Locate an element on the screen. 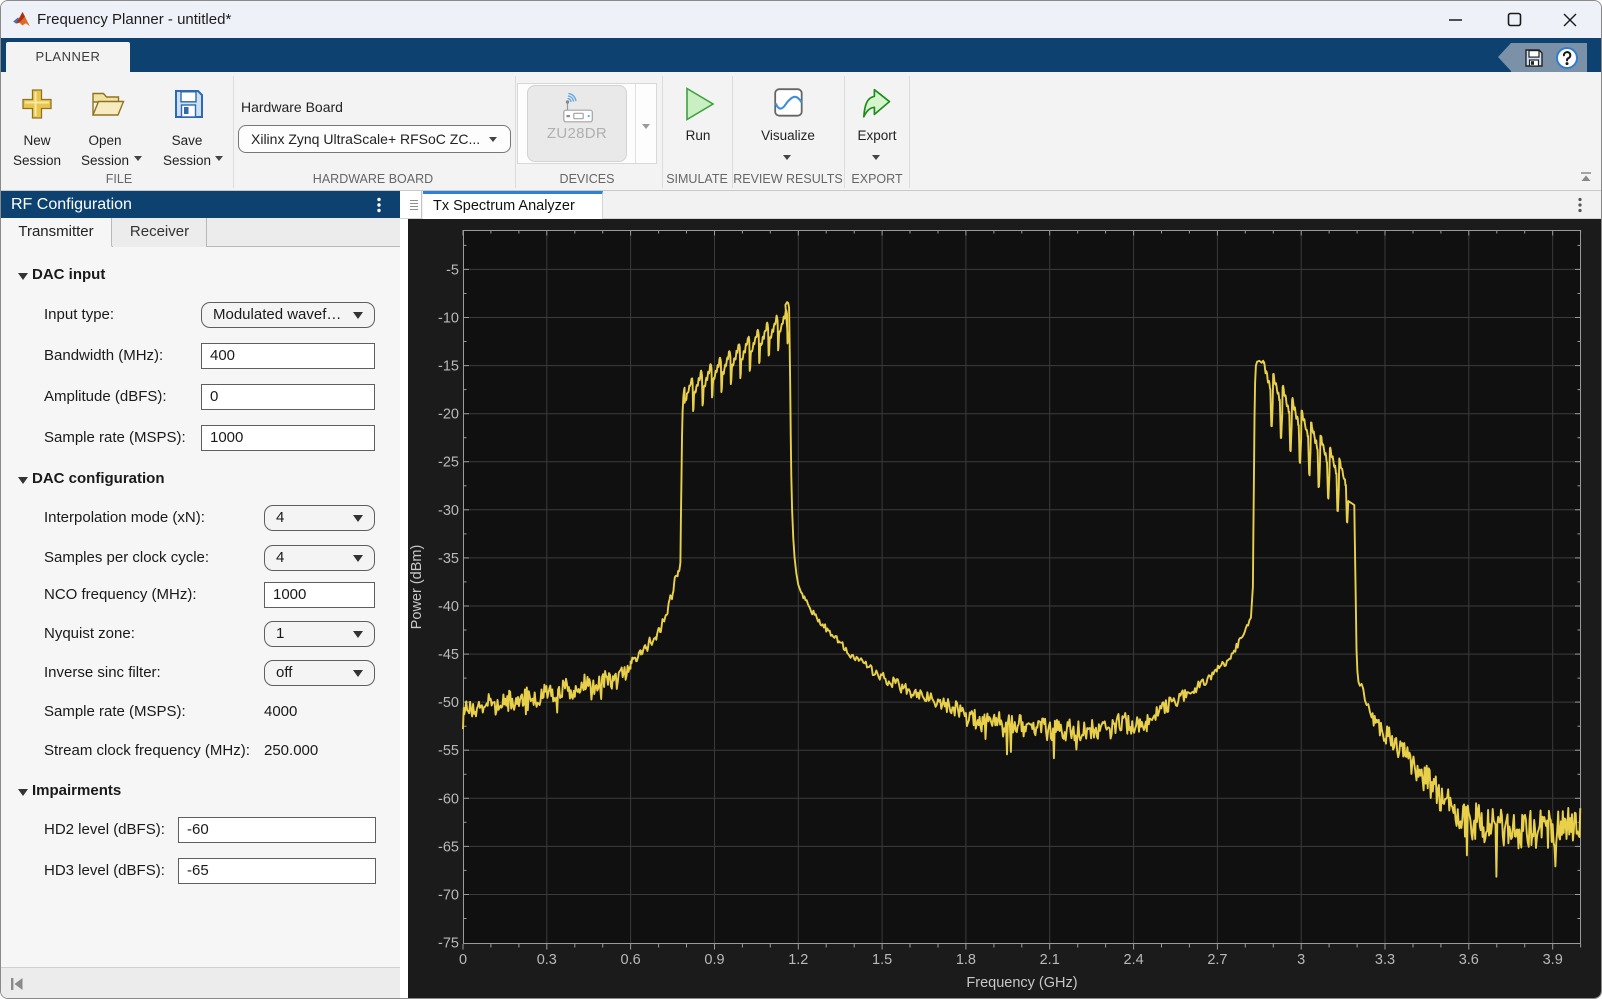  svg-text: -50 is located at coordinates (448, 703).